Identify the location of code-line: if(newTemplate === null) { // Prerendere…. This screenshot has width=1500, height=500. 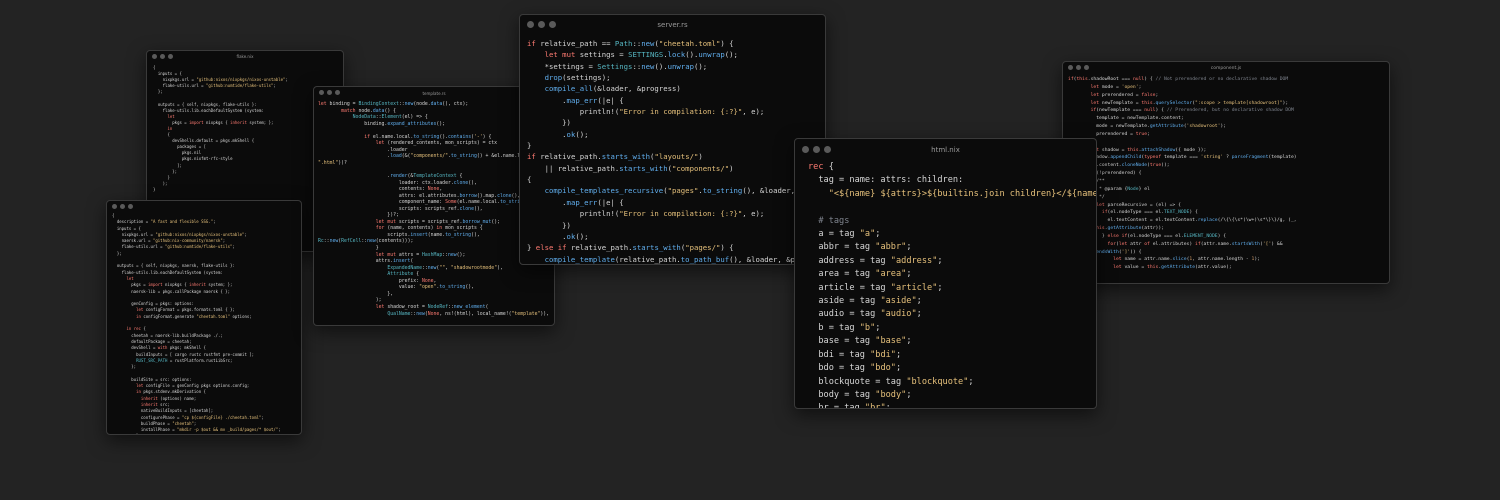
(1192, 111).